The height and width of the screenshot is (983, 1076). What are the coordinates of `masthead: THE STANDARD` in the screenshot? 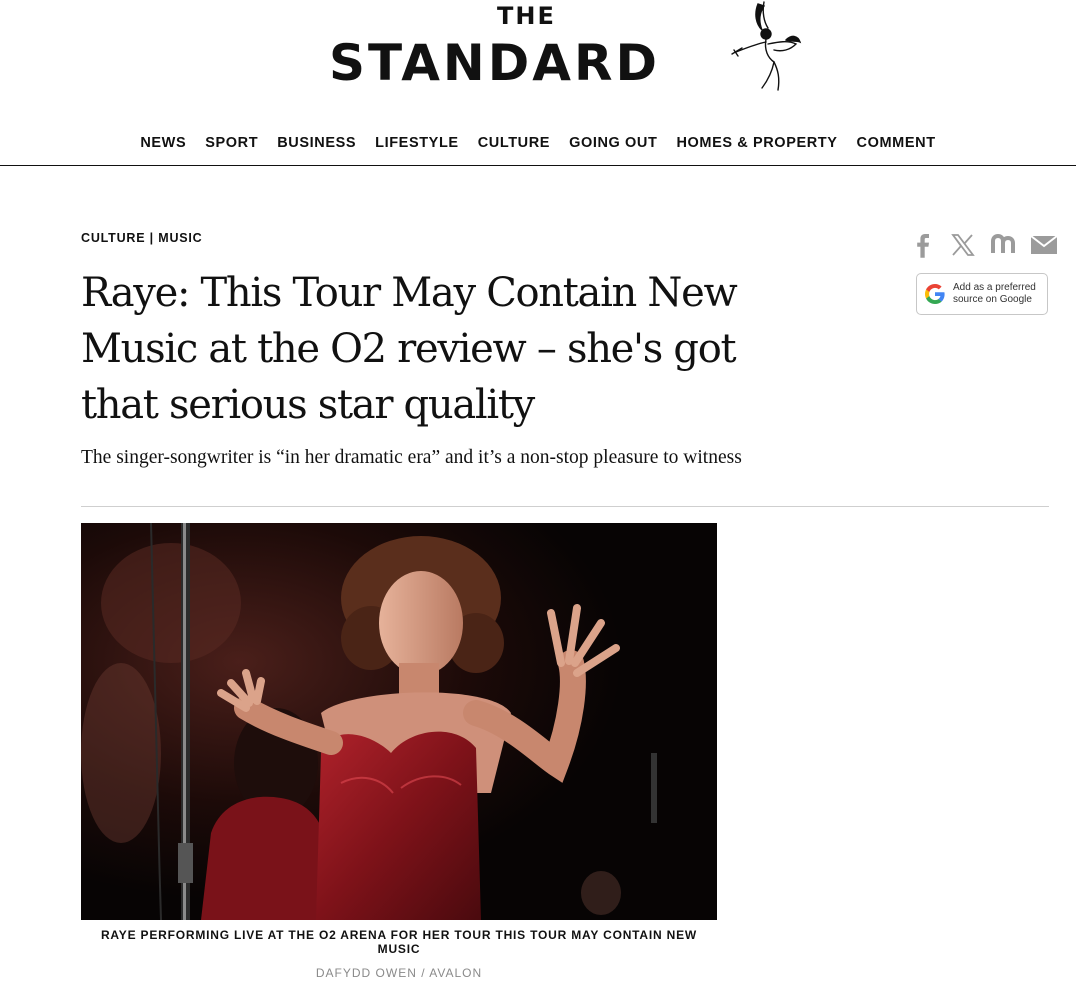 It's located at (538, 59).